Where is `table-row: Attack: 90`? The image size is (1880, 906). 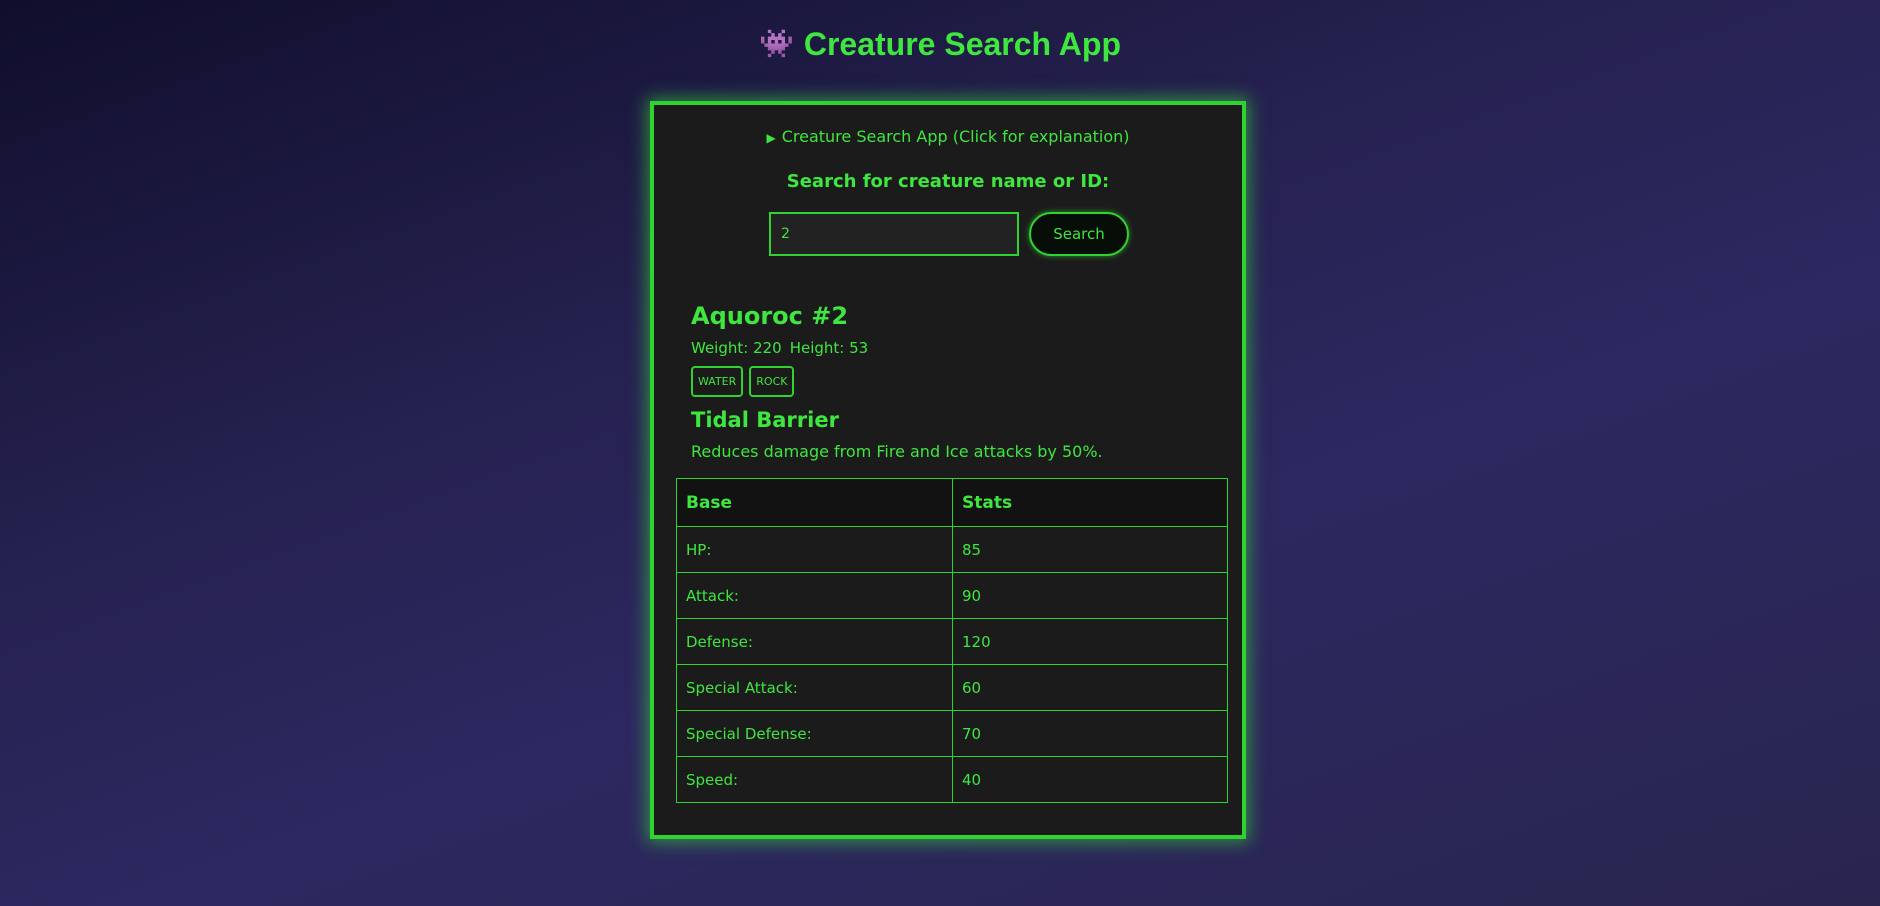 table-row: Attack: 90 is located at coordinates (952, 595).